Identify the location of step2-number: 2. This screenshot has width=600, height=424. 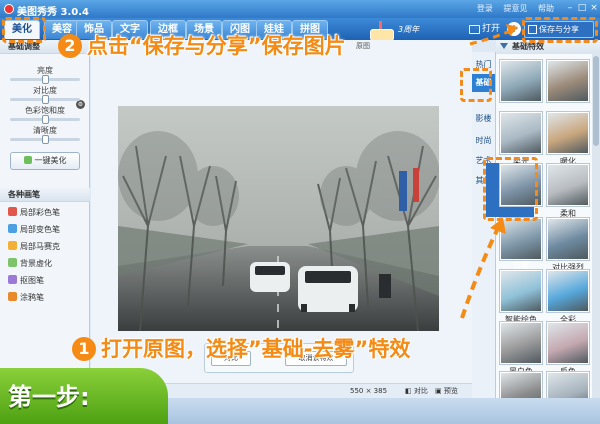
(70, 46).